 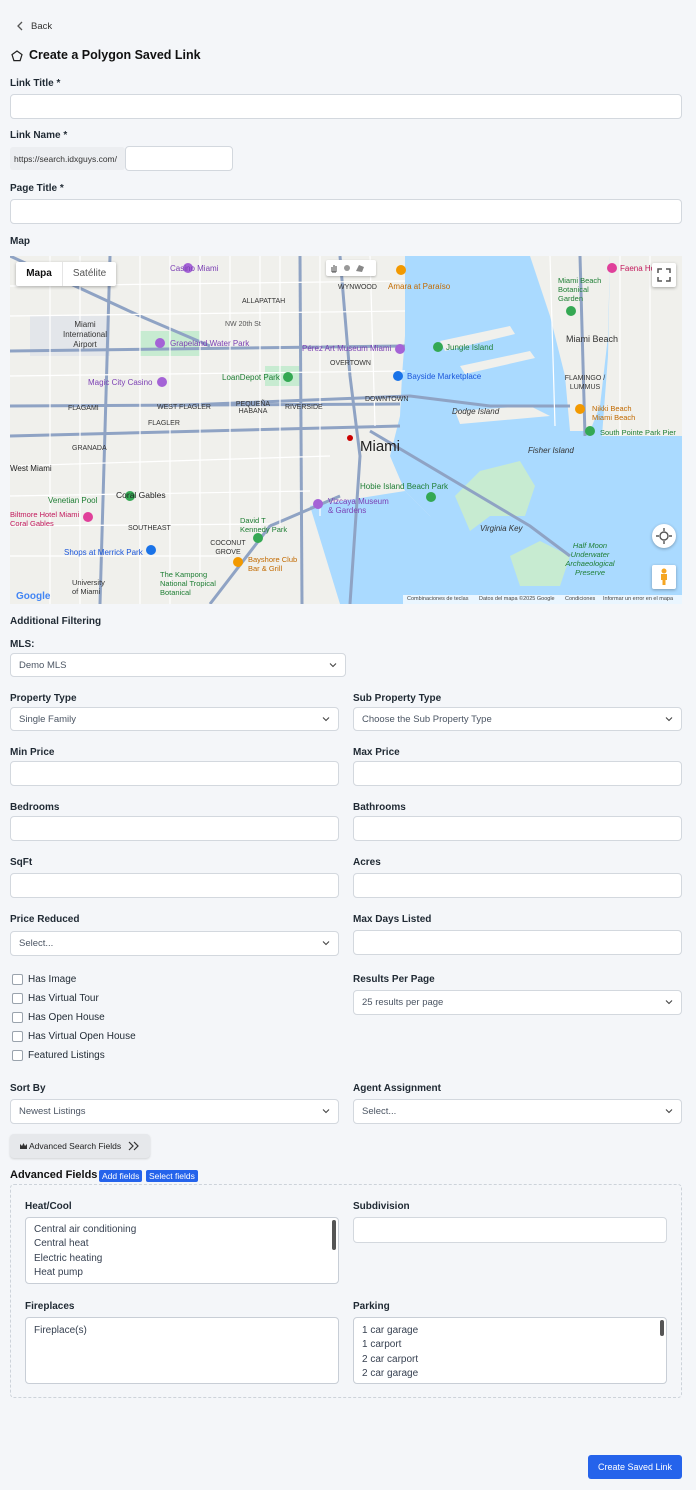 I want to click on map-label-west-flagler: WEST FLAGLER, so click(x=184, y=407).